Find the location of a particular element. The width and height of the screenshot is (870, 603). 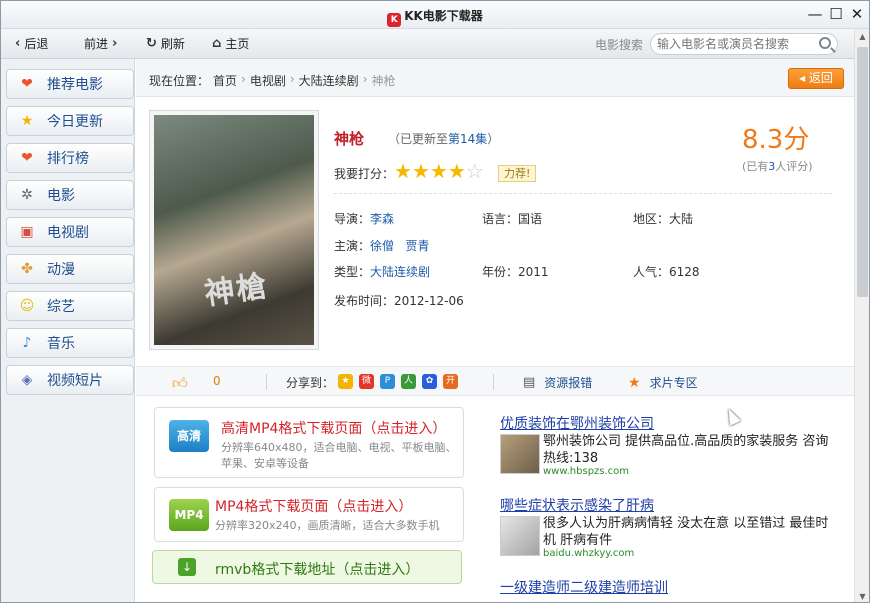

refresh-button: ↻ 刷新 is located at coordinates (165, 43).